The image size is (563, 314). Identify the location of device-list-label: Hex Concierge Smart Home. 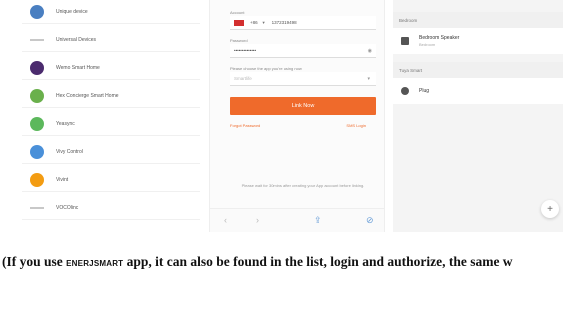
(87, 95).